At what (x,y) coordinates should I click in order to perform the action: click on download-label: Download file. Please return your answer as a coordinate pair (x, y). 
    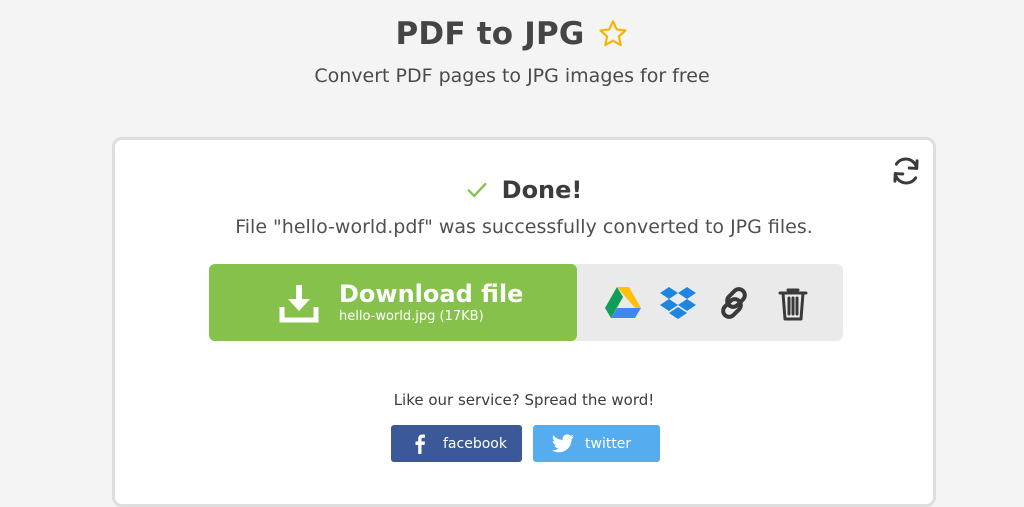
    Looking at the image, I should click on (431, 293).